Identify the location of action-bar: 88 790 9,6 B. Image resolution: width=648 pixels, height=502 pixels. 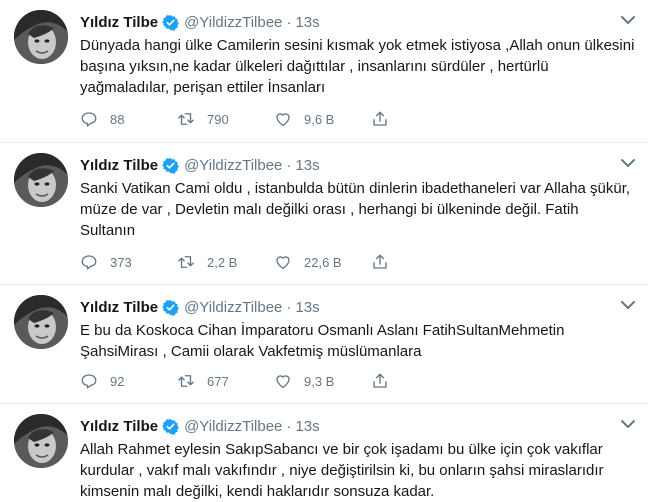
(315, 119).